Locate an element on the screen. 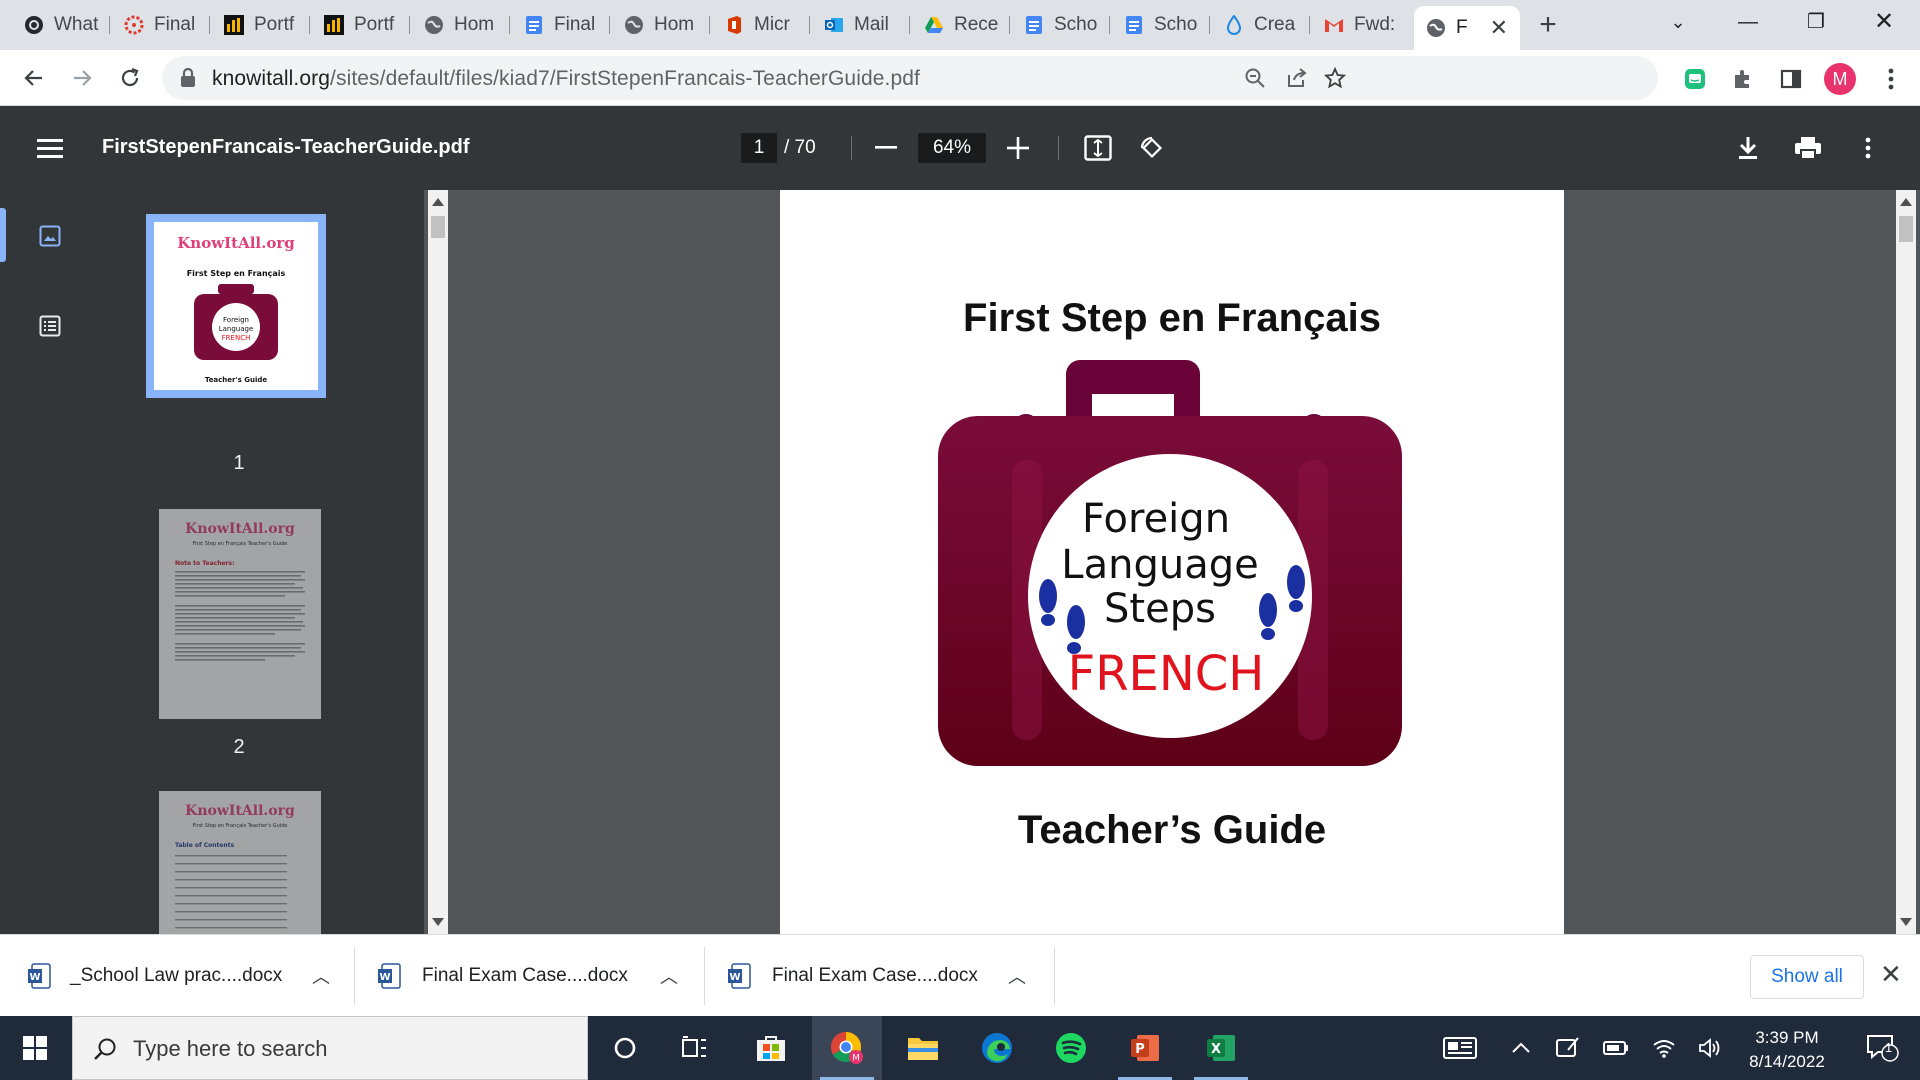 Image resolution: width=1920 pixels, height=1080 pixels. close-shelf-icon: ✕ is located at coordinates (1891, 974).